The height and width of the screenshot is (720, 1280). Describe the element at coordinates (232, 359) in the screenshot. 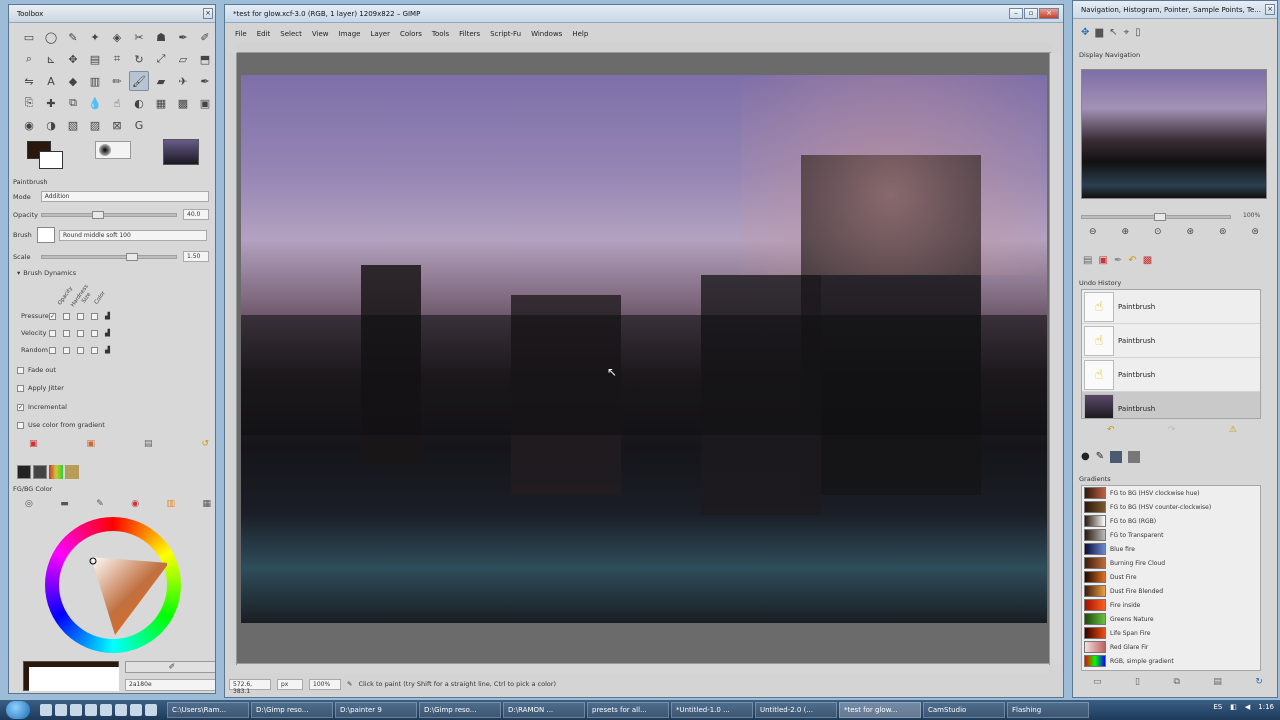

I see `vertical-ruler` at that location.